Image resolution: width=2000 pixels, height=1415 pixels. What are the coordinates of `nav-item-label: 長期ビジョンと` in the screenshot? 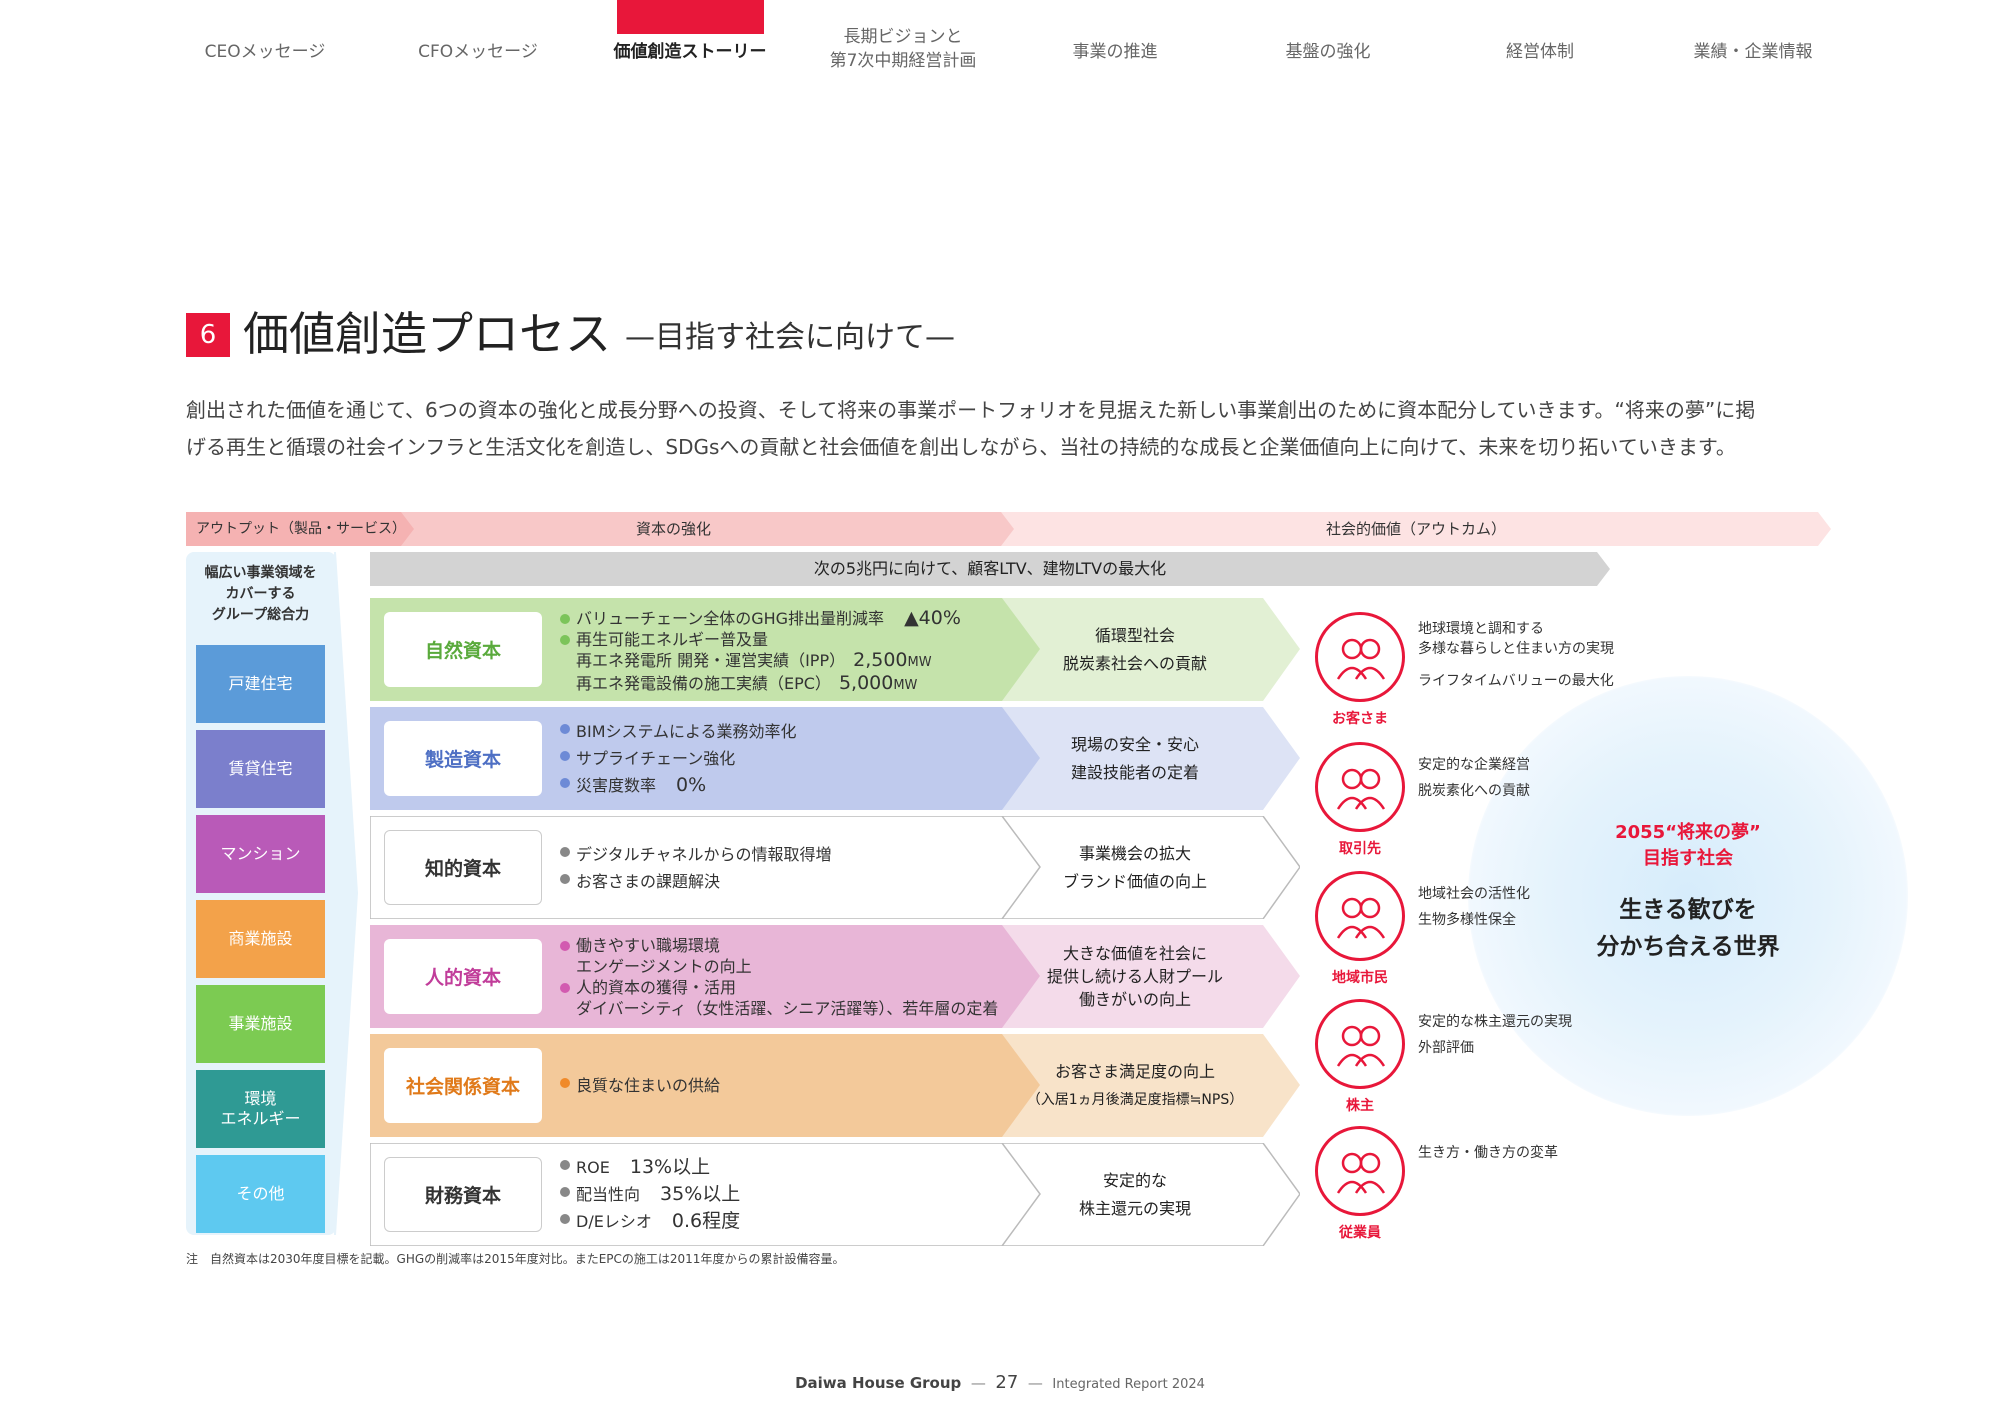 It's located at (903, 37).